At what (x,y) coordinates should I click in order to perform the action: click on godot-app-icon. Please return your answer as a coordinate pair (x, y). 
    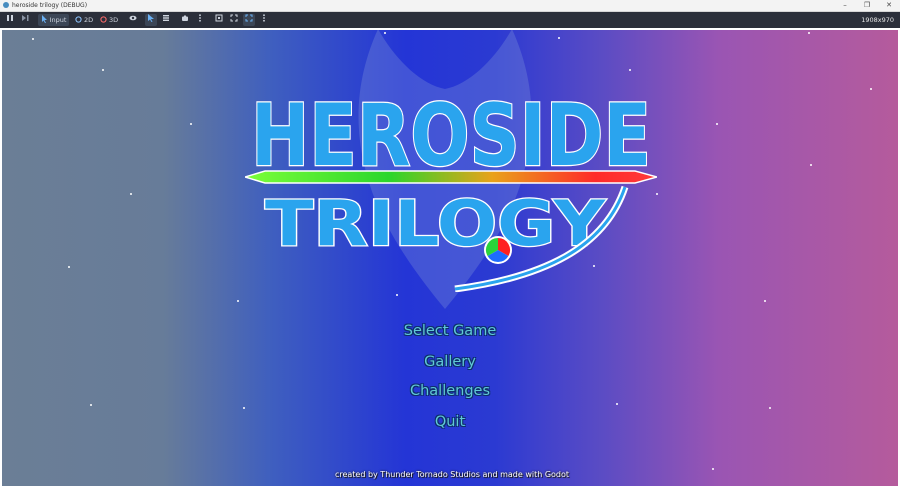
    Looking at the image, I should click on (6, 5).